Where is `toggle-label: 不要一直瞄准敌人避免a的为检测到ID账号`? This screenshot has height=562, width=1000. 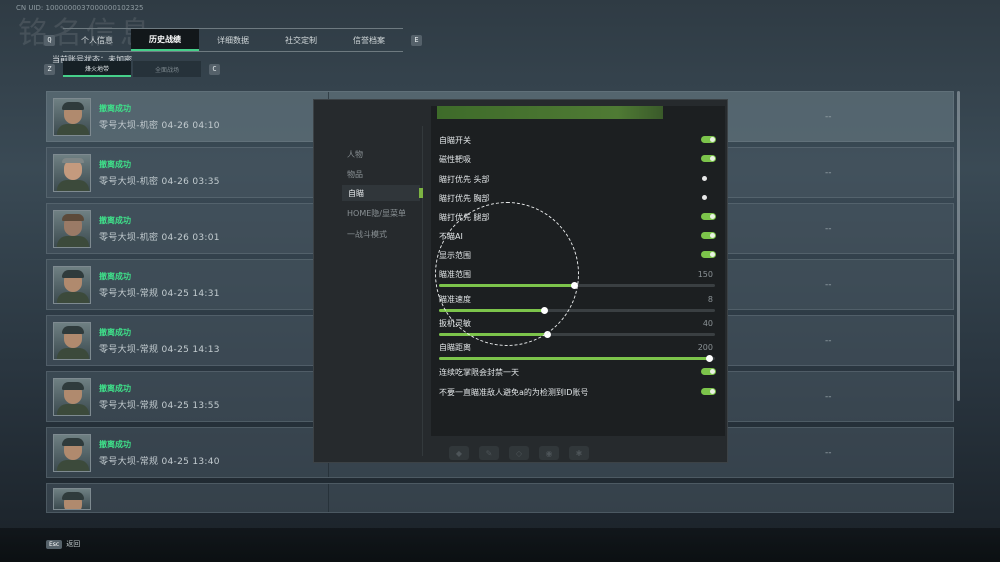
toggle-label: 不要一直瞄准敌人避免a的为检测到ID账号 is located at coordinates (514, 392).